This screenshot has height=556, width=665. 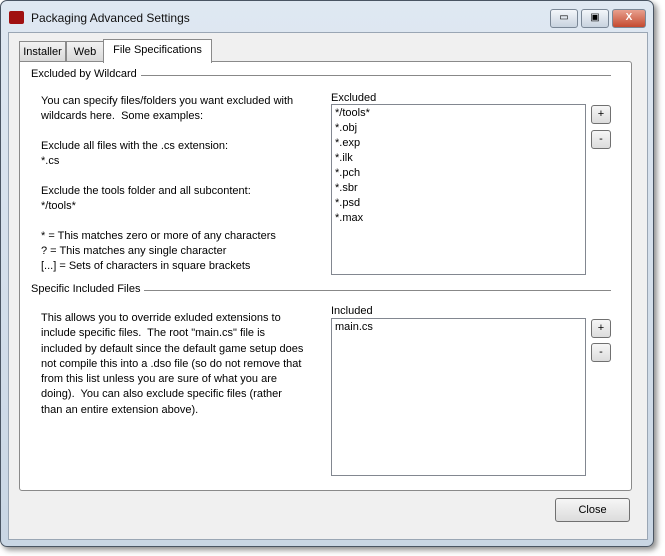 I want to click on list-item: *.psd, so click(x=458, y=203).